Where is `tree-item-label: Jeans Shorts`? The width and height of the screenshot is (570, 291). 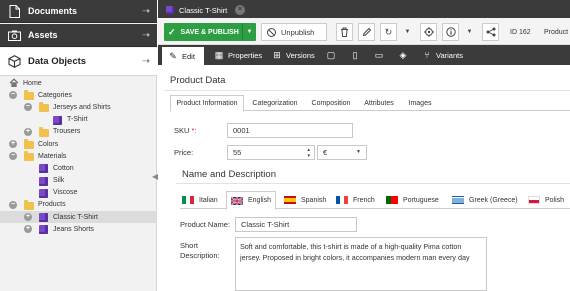
tree-item-label: Jeans Shorts is located at coordinates (73, 229).